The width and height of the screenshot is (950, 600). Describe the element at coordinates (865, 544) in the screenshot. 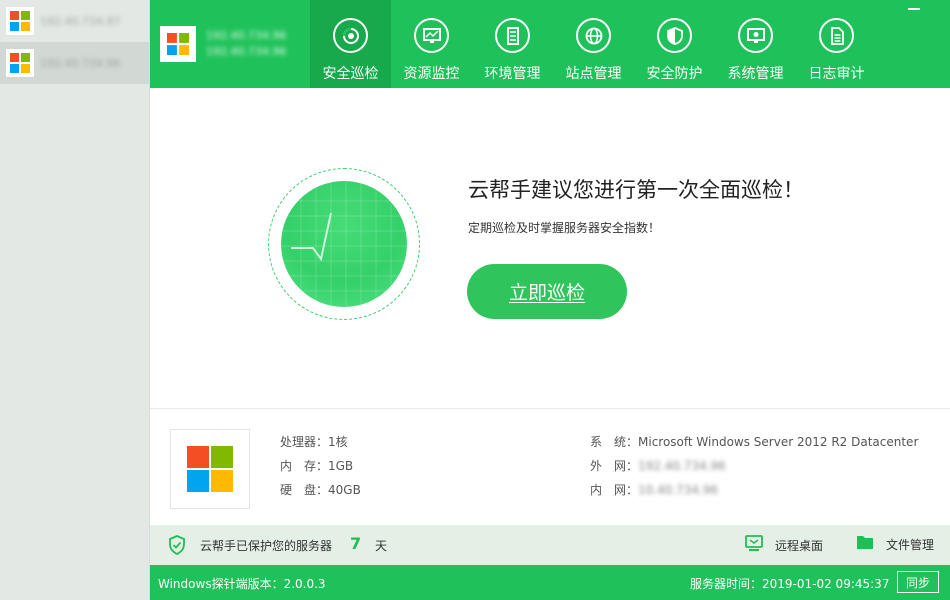

I see `folder-icon` at that location.